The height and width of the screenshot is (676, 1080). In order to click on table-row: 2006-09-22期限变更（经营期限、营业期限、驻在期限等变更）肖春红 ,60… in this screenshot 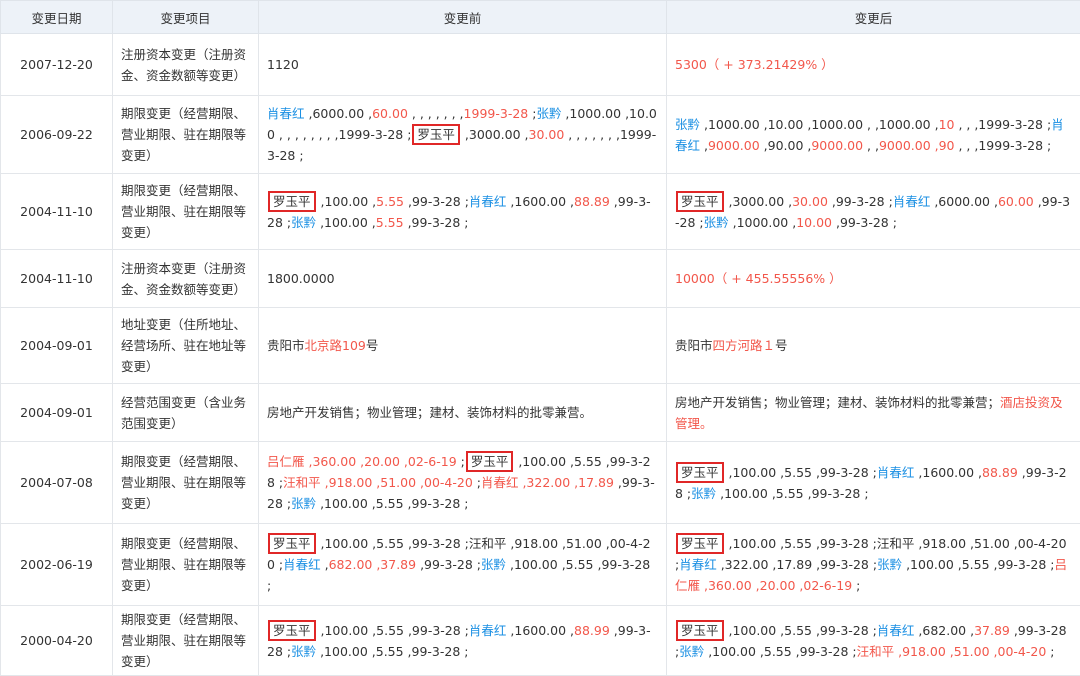, I will do `click(540, 135)`.